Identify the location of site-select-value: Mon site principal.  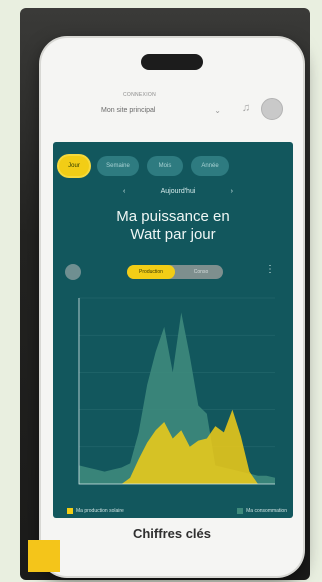
(128, 110).